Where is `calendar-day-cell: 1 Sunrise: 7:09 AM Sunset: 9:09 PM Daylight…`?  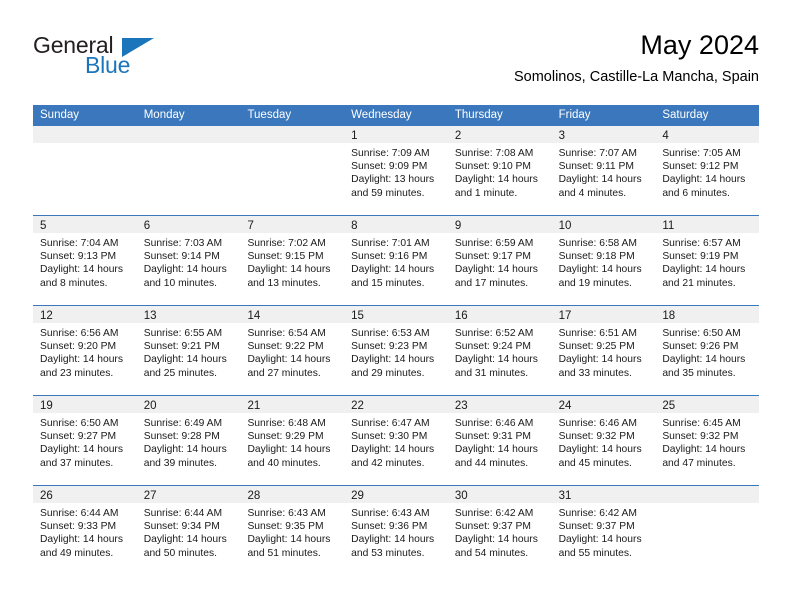
calendar-day-cell: 1 Sunrise: 7:09 AM Sunset: 9:09 PM Daylight… is located at coordinates (396, 170).